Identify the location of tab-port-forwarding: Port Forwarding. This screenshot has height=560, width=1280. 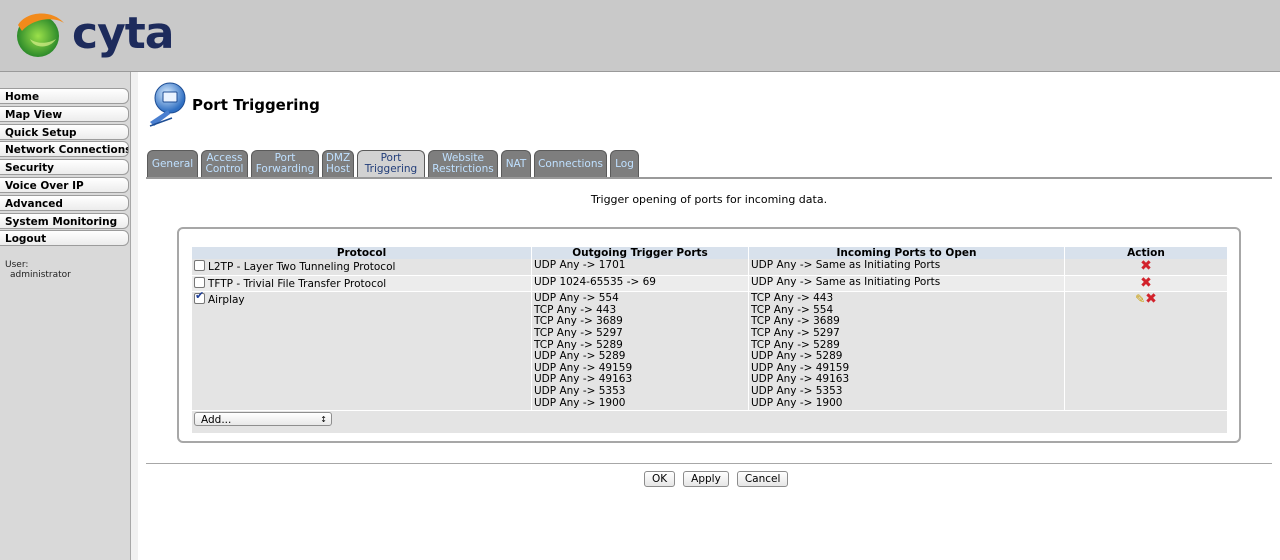
(285, 163).